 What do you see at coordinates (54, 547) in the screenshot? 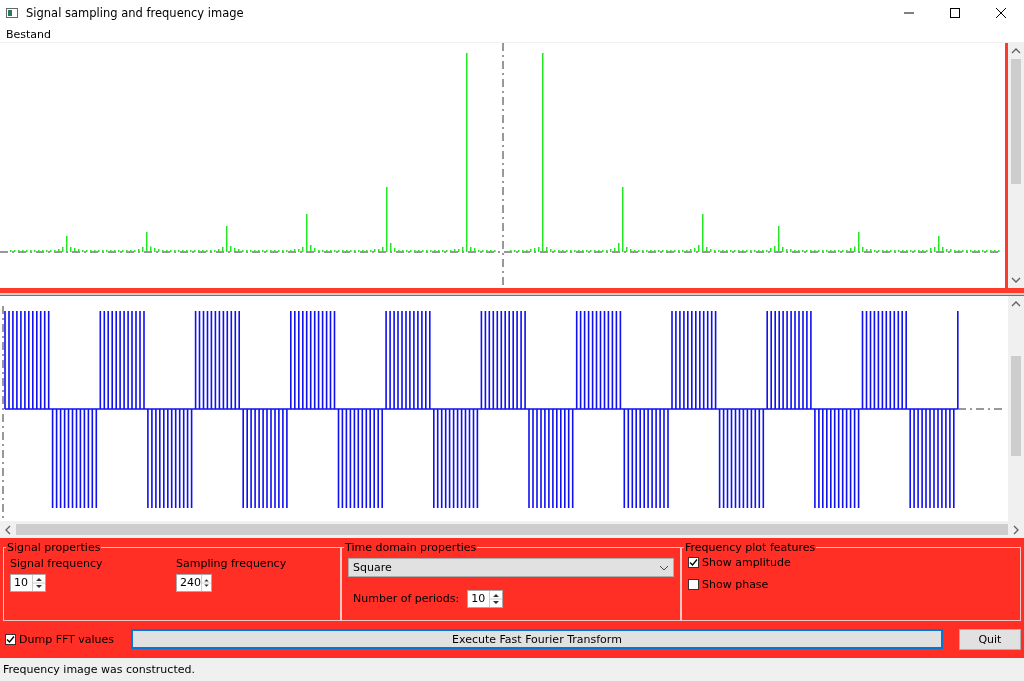
I see `group-title: Signal properties` at bounding box center [54, 547].